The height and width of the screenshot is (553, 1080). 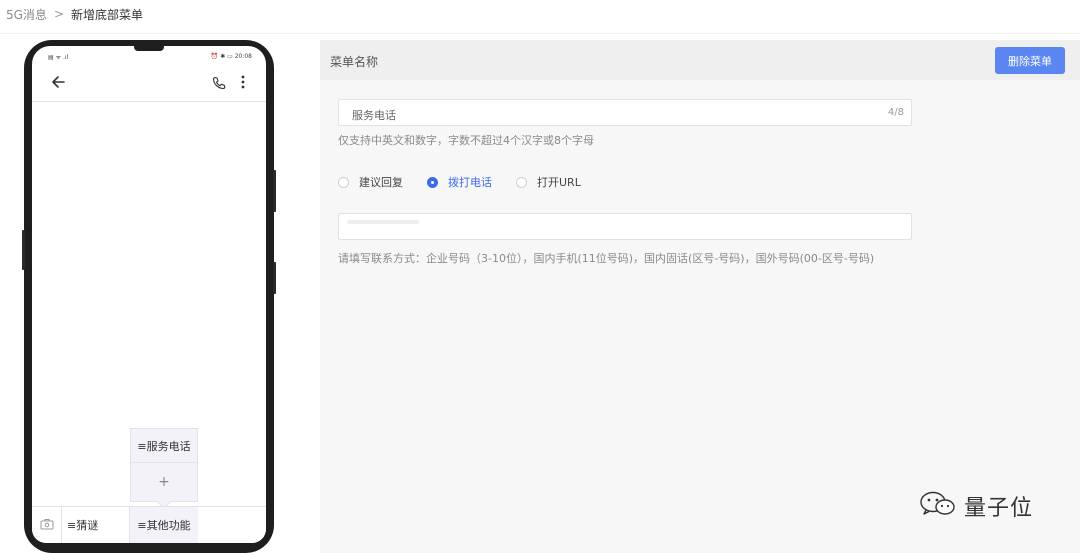 I want to click on back-arrow-icon, so click(x=58, y=84).